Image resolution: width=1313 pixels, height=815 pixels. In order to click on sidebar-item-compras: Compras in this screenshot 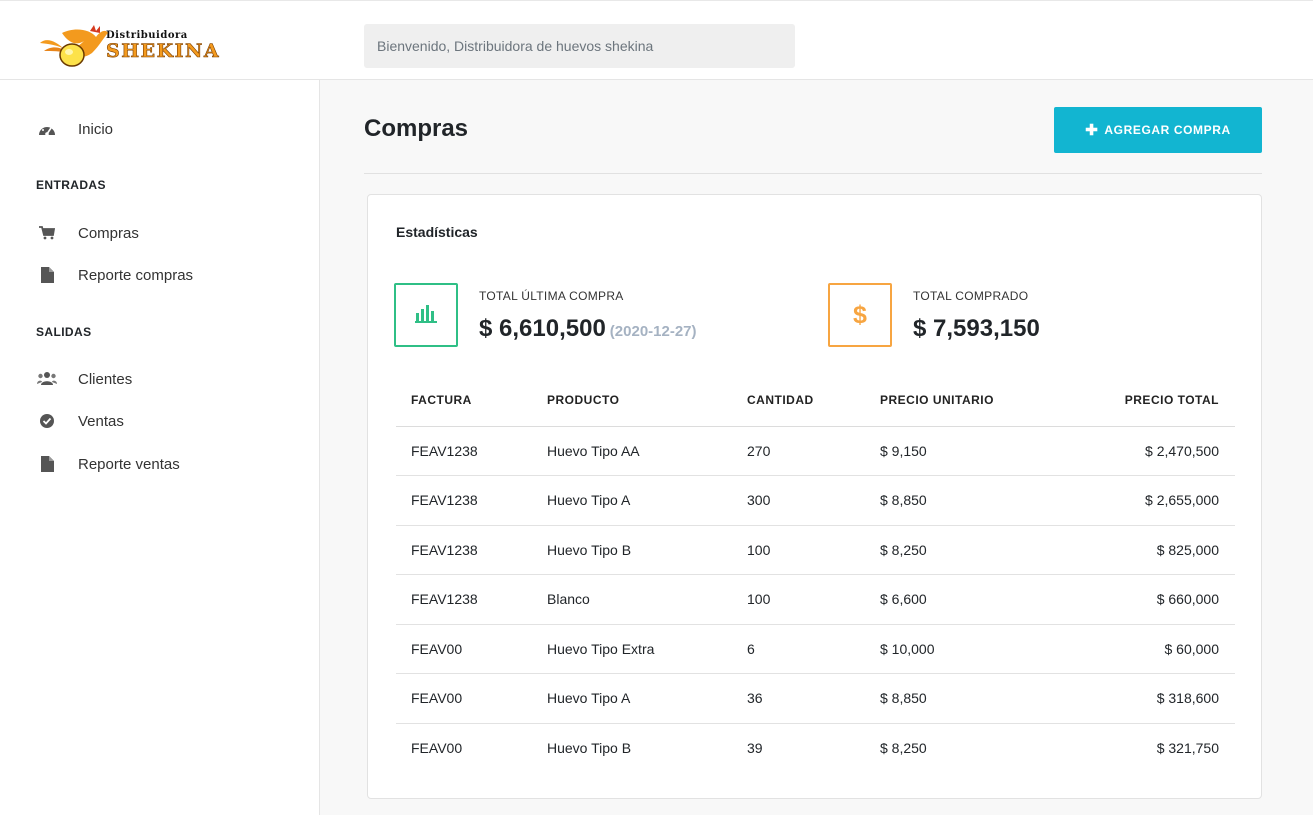, I will do `click(87, 233)`.